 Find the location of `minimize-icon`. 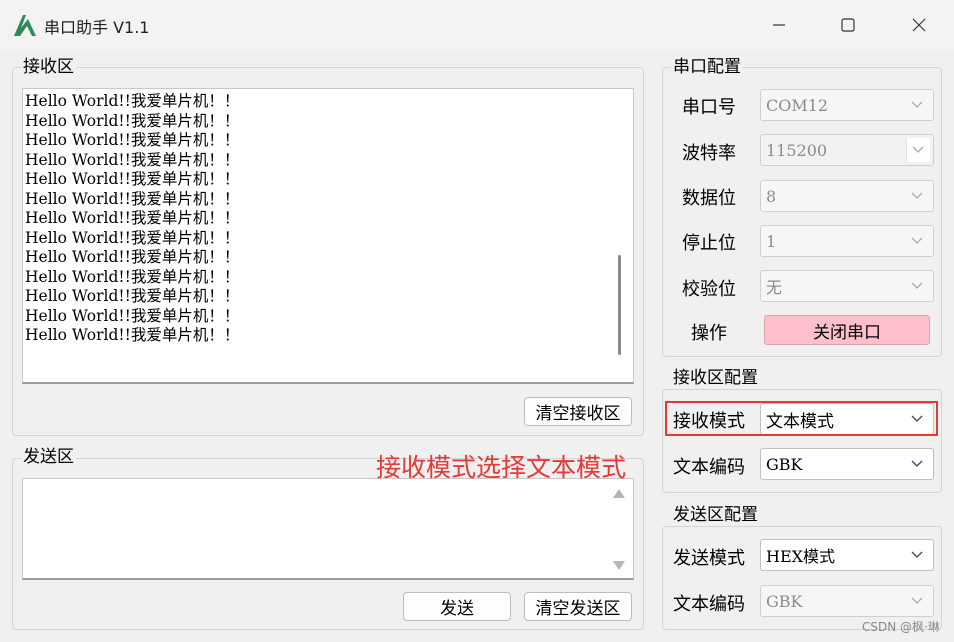

minimize-icon is located at coordinates (779, 25).